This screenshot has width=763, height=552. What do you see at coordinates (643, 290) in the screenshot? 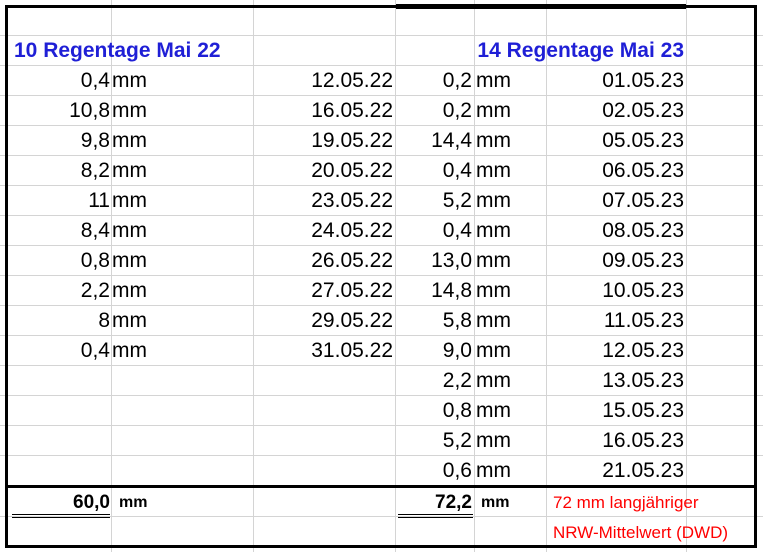
I see `right-rain-date: 10.05.23` at bounding box center [643, 290].